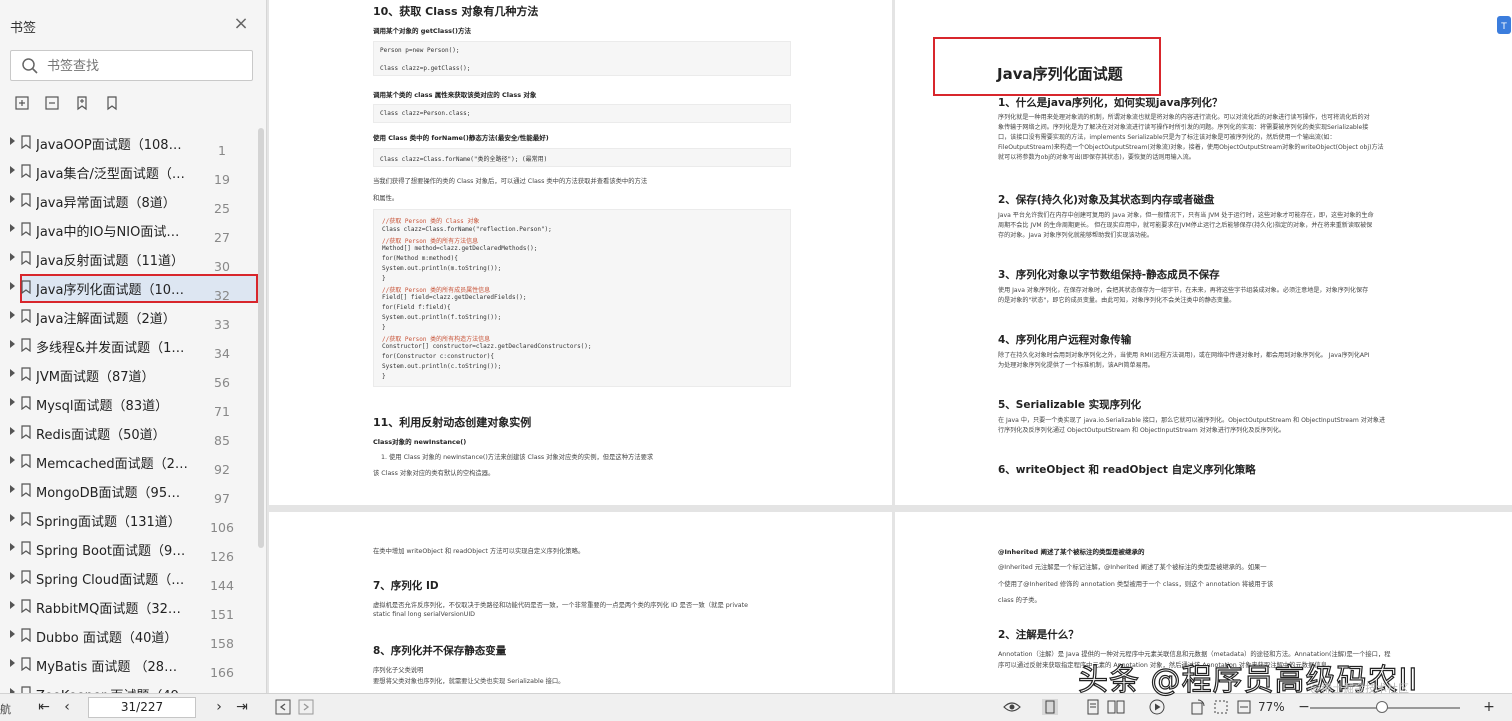 The width and height of the screenshot is (1512, 721). What do you see at coordinates (129, 346) in the screenshot?
I see `bookmark-item: 多线程&并发面试题（10... 34` at bounding box center [129, 346].